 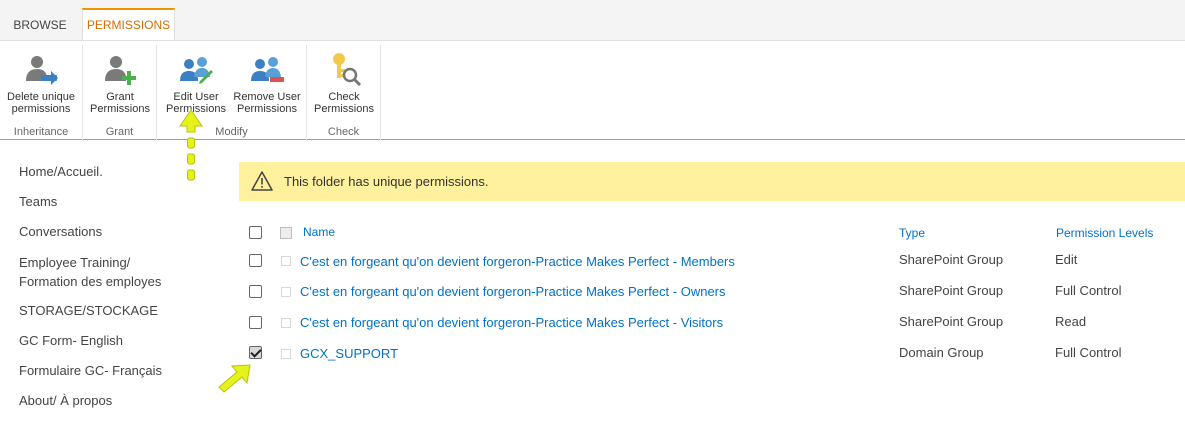 I want to click on unique-permissions-banner: This folder has unique permissions., so click(x=712, y=181).